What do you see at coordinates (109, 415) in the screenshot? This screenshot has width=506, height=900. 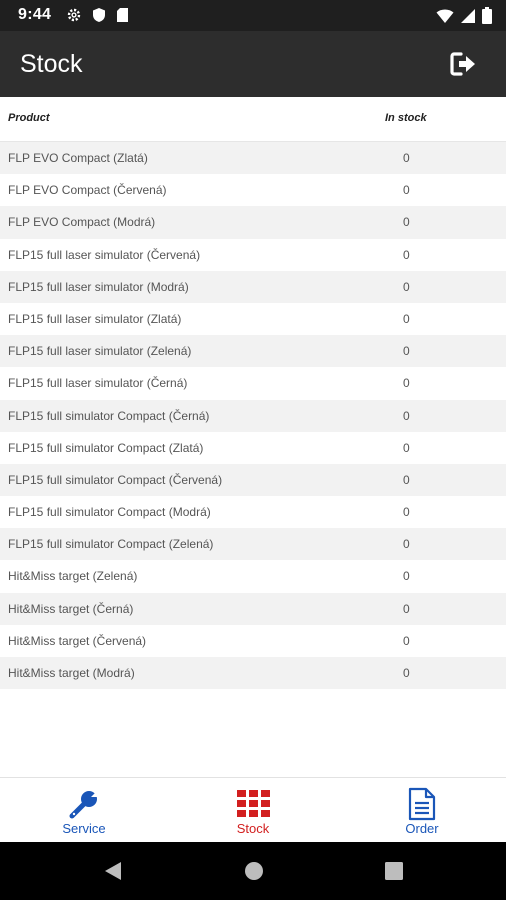 I see `product-name: FLP15 full simulator Compact (Černá)` at bounding box center [109, 415].